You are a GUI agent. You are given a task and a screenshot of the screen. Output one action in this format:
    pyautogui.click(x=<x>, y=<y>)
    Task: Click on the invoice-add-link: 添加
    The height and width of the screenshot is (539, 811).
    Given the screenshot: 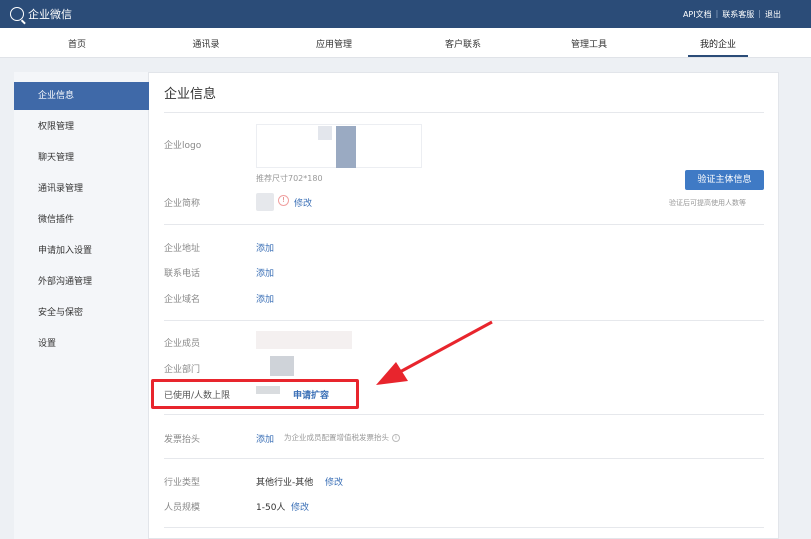 What is the action you would take?
    pyautogui.click(x=265, y=438)
    